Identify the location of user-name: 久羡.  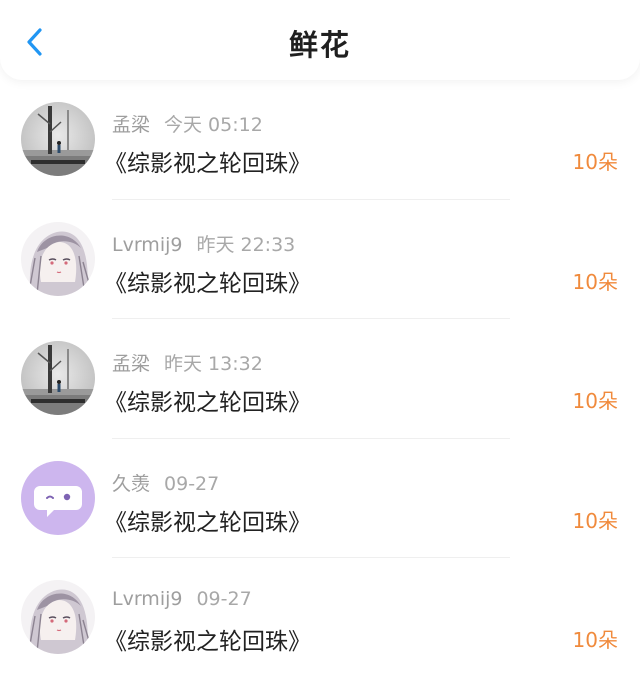
(131, 484).